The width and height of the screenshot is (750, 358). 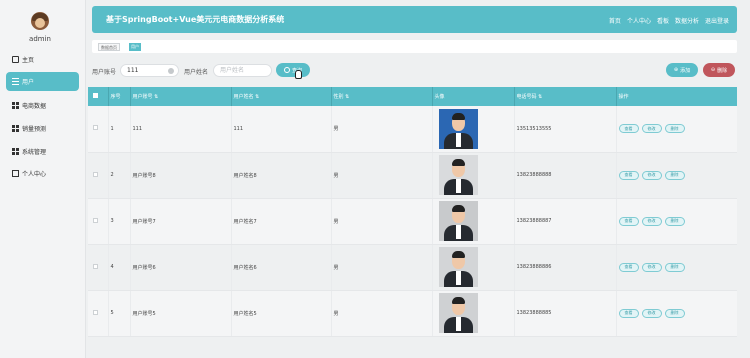 What do you see at coordinates (104, 72) in the screenshot?
I see `account-label: 用户账号` at bounding box center [104, 72].